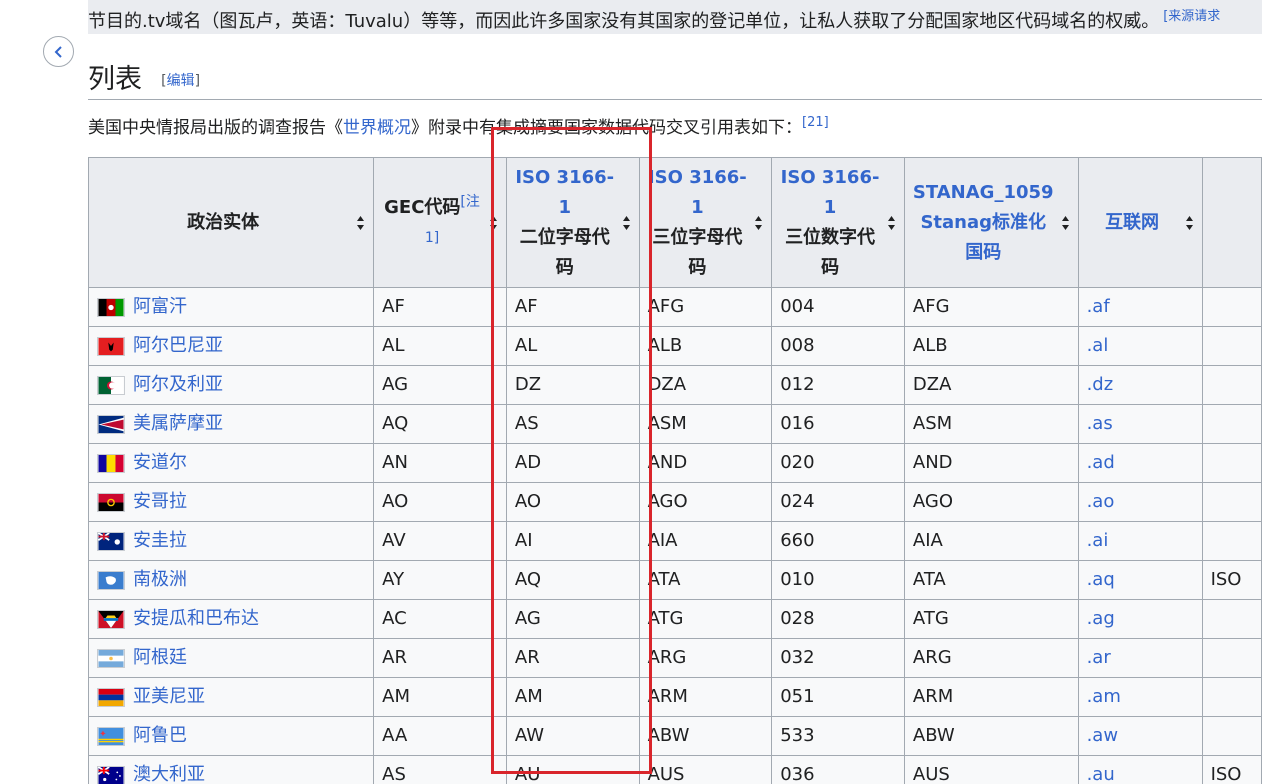 The height and width of the screenshot is (784, 1262). Describe the element at coordinates (572, 619) in the screenshot. I see `cell-iso-alpha2: AG` at that location.